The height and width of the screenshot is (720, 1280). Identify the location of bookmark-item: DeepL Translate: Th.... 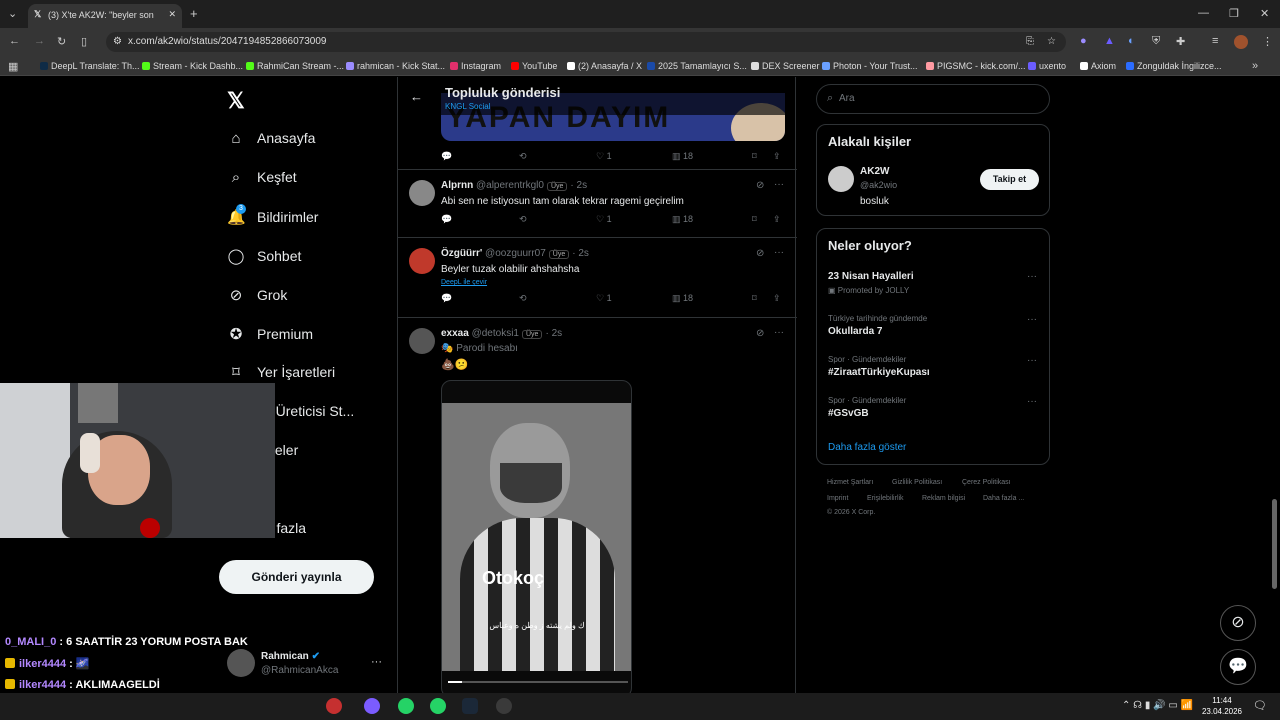
(90, 66).